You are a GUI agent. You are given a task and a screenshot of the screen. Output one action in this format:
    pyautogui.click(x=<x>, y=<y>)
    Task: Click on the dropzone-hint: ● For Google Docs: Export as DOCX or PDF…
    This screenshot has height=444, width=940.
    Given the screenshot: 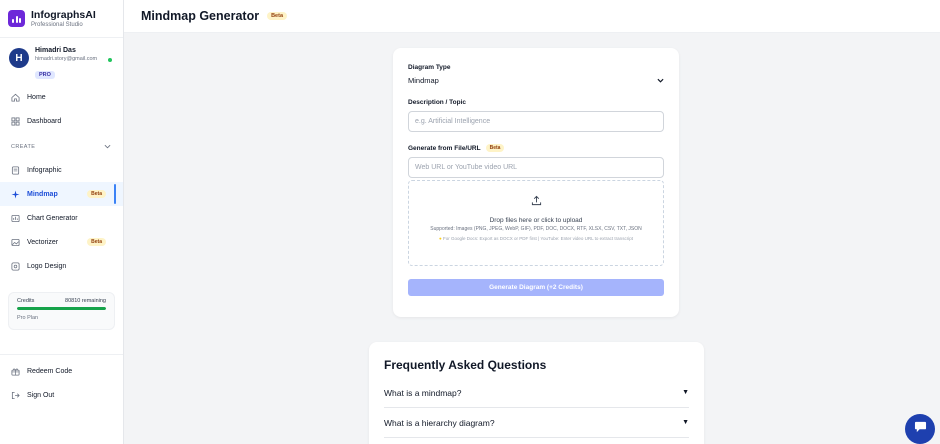 What is the action you would take?
    pyautogui.click(x=536, y=239)
    